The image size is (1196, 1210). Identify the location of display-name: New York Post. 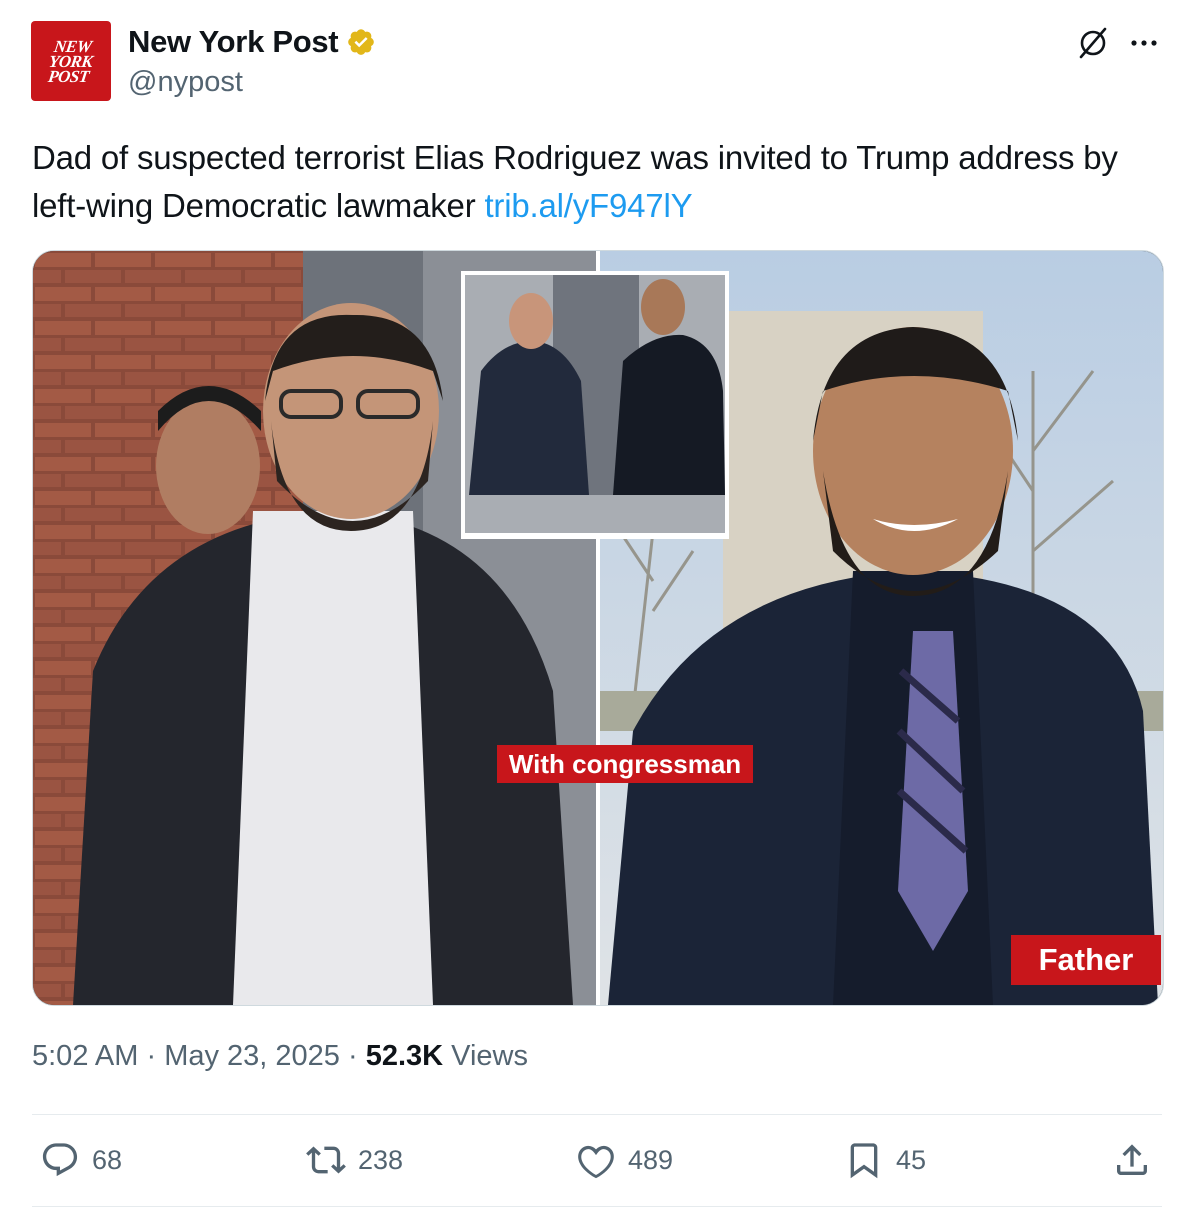
(233, 42).